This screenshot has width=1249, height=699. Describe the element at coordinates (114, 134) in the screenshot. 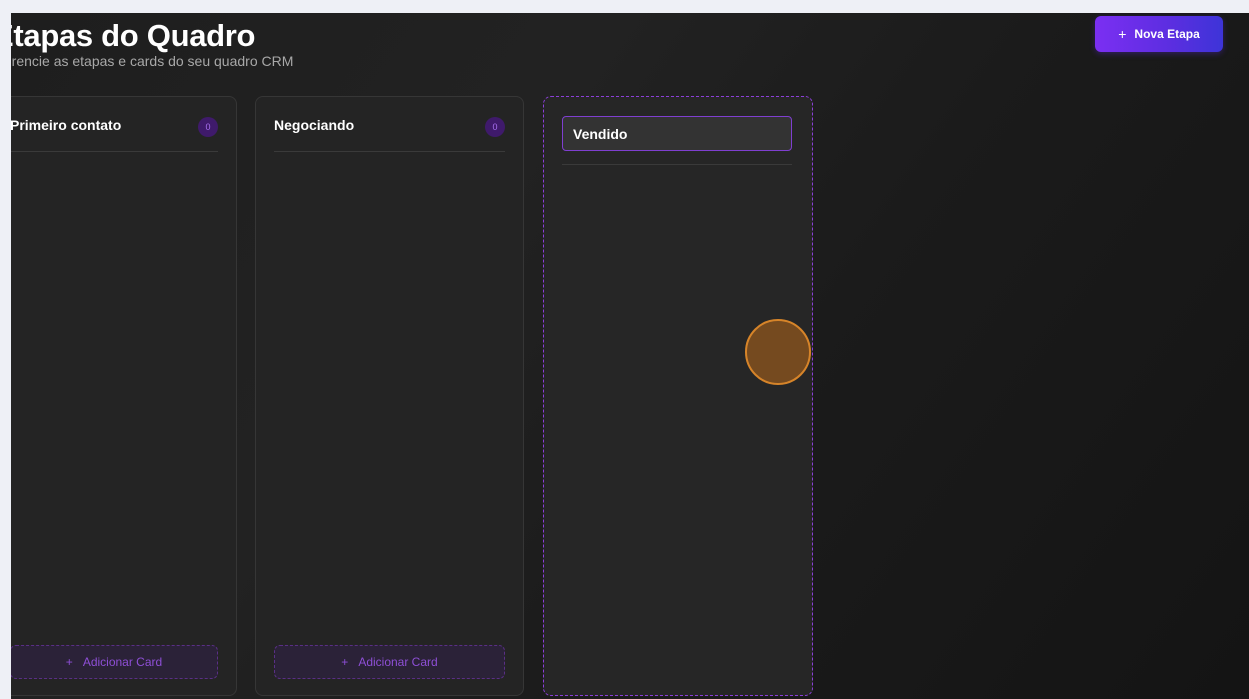

I see `stage-header: Primeiro contato 0` at that location.